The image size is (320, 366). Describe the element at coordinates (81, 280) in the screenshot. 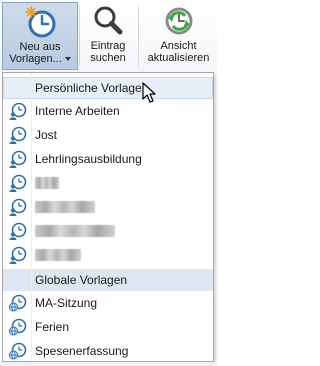

I see `global-templates-header-label: Globale Vorlagen` at that location.